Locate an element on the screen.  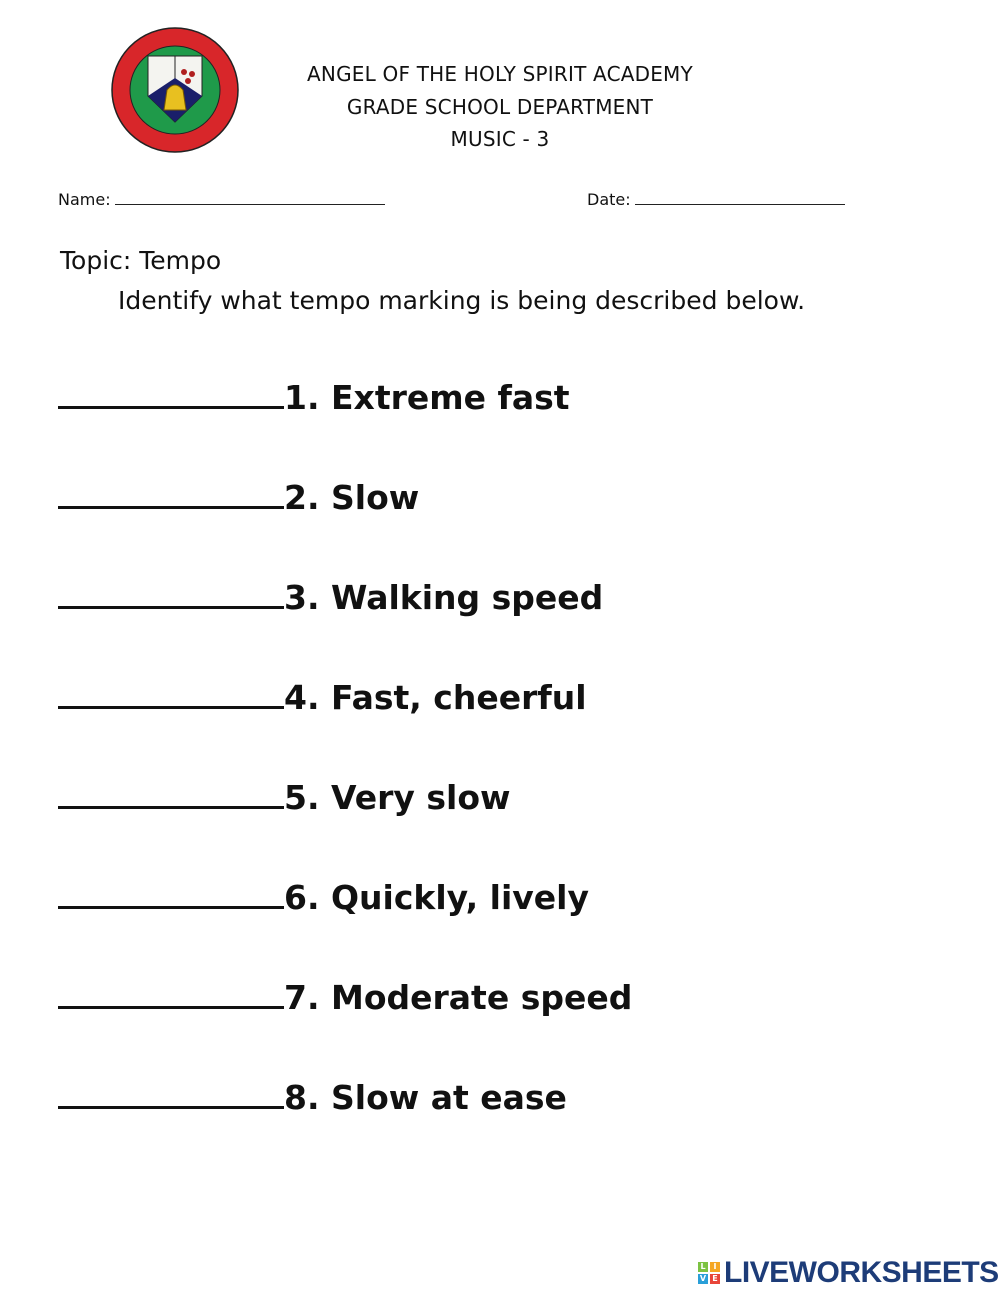
department-name: GRADE SCHOOL DEPARTMENT is located at coordinates (500, 107).